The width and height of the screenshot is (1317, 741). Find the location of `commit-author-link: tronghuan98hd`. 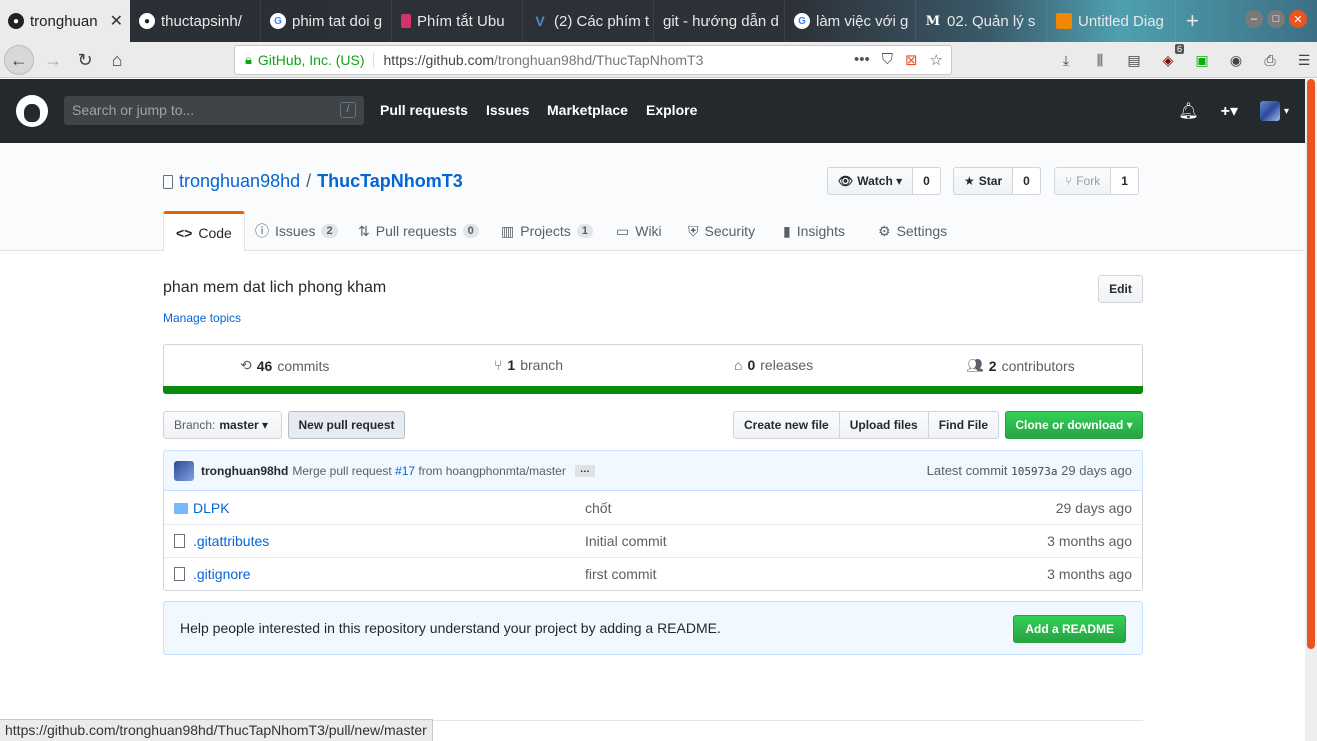

commit-author-link: tronghuan98hd is located at coordinates (244, 471).